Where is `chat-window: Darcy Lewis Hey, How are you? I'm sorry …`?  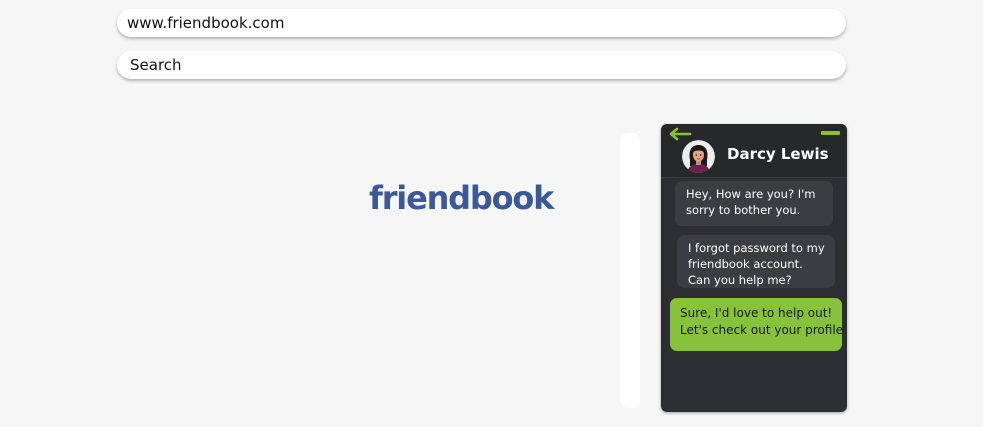
chat-window: Darcy Lewis Hey, How are you? I'm sorry … is located at coordinates (754, 268).